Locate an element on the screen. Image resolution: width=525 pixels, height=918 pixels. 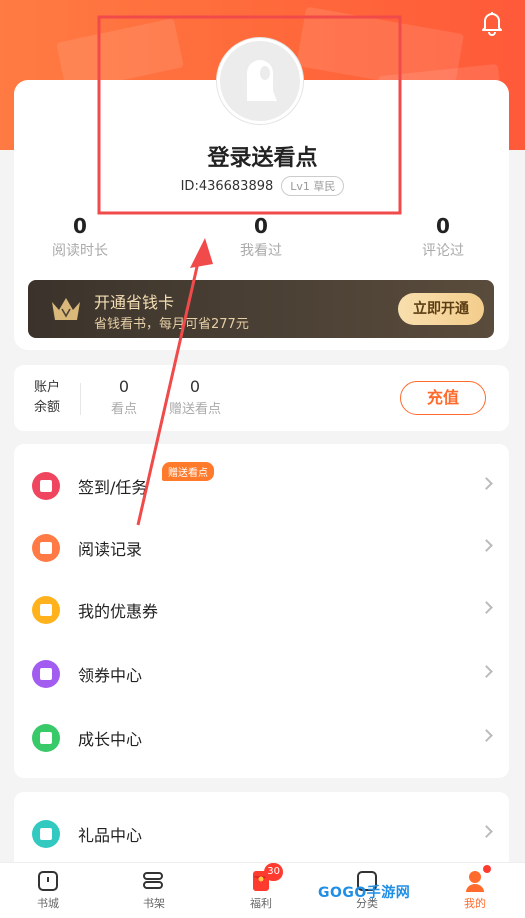
open-vip-button: 立即开通 is located at coordinates (441, 309).